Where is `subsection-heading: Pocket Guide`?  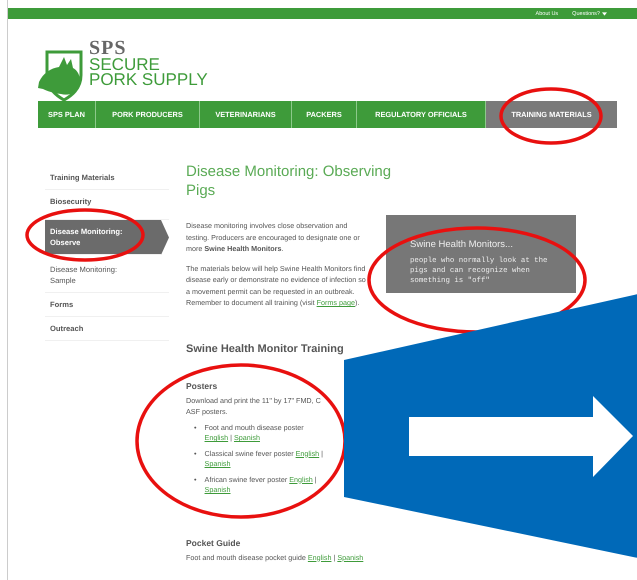 subsection-heading: Pocket Guide is located at coordinates (214, 543).